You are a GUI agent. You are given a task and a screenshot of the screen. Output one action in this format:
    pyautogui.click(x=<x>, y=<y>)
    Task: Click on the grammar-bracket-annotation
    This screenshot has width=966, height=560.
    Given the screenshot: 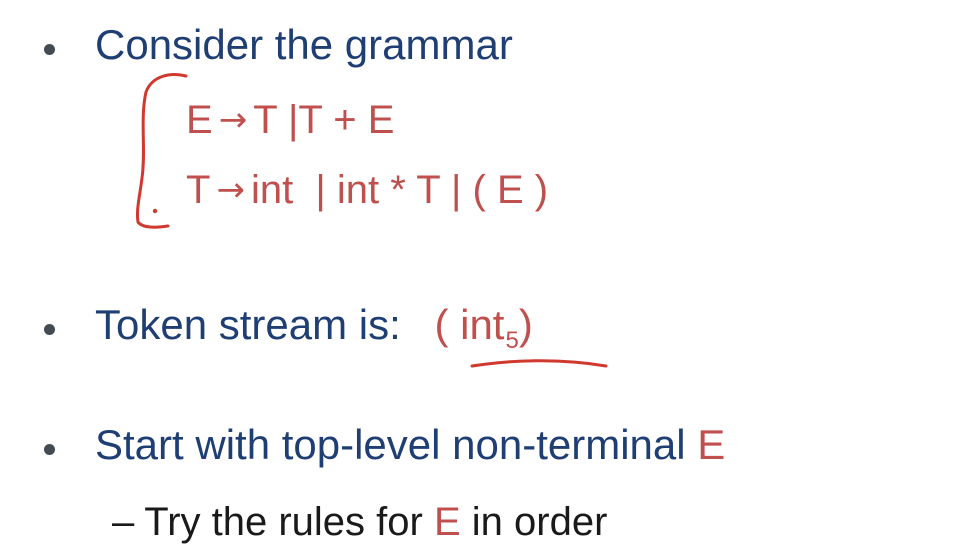 What is the action you would take?
    pyautogui.click(x=162, y=151)
    